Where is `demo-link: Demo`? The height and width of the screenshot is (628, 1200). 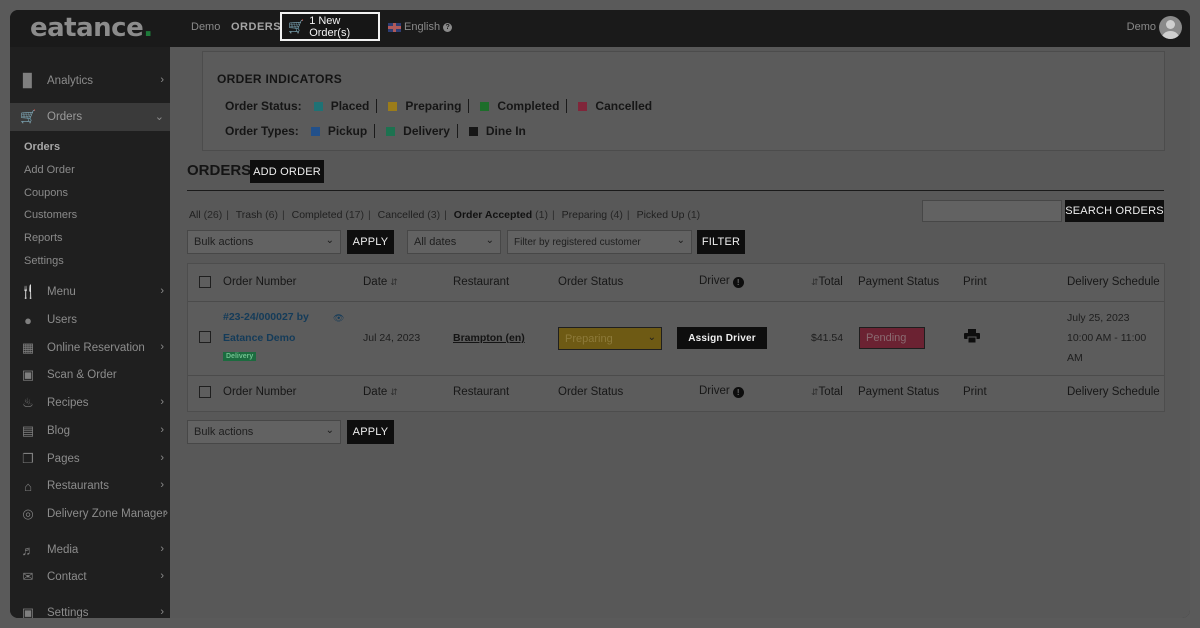 demo-link: Demo is located at coordinates (205, 27).